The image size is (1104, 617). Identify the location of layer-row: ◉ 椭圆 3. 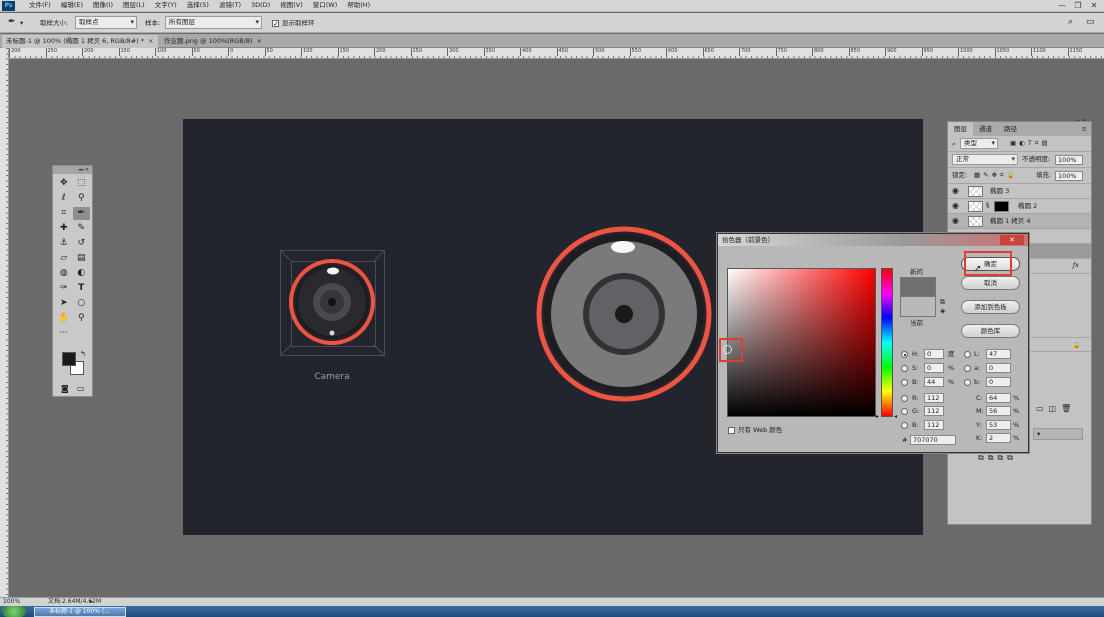
(1019, 191).